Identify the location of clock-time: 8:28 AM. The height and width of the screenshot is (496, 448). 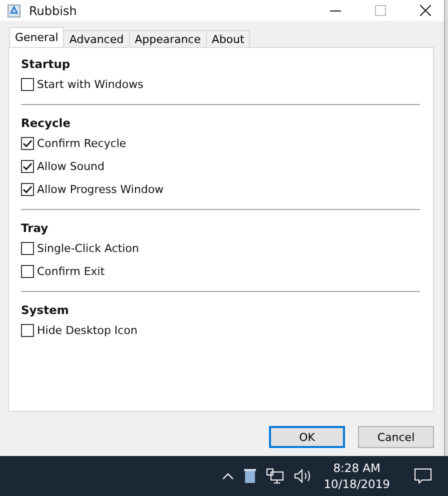
(356, 468).